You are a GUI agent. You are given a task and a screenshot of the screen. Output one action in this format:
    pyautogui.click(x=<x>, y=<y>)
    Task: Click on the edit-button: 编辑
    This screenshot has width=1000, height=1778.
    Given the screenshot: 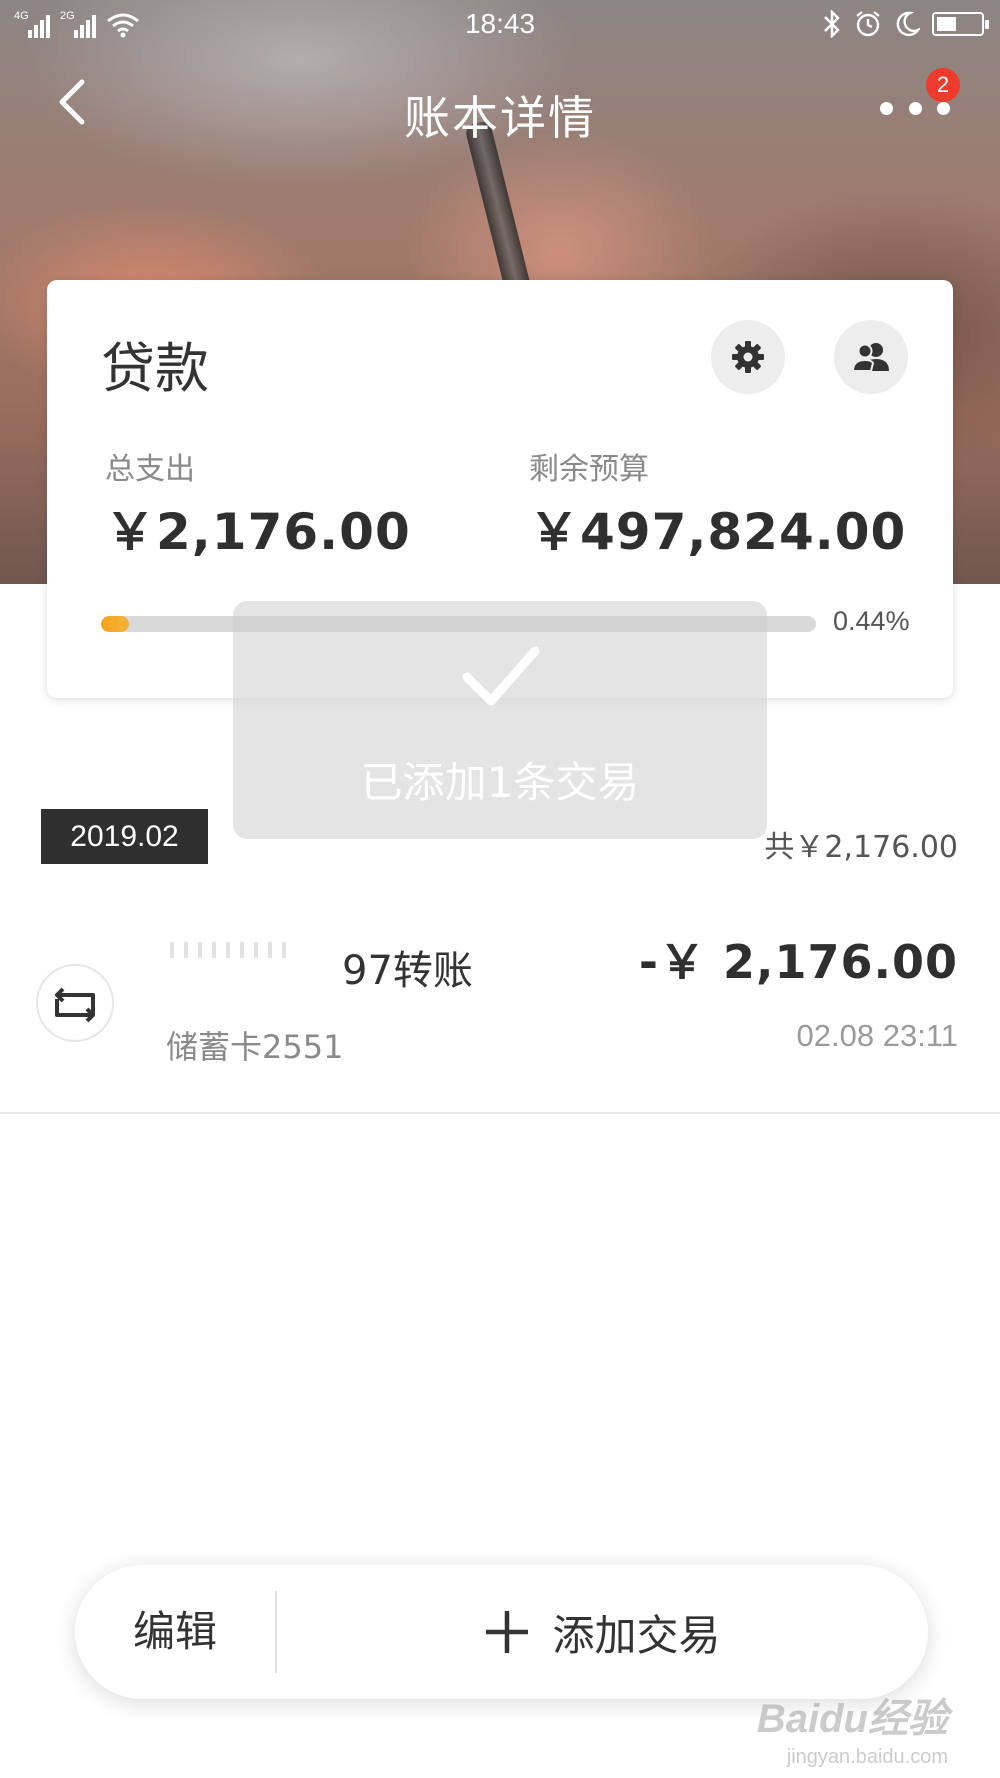 What is the action you would take?
    pyautogui.click(x=175, y=1632)
    